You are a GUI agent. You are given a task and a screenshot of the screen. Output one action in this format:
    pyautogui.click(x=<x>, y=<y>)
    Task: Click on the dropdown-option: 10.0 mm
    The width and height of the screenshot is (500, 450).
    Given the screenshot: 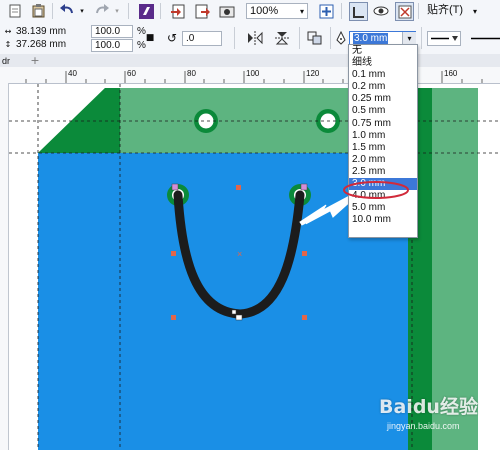 What is the action you would take?
    pyautogui.click(x=383, y=220)
    